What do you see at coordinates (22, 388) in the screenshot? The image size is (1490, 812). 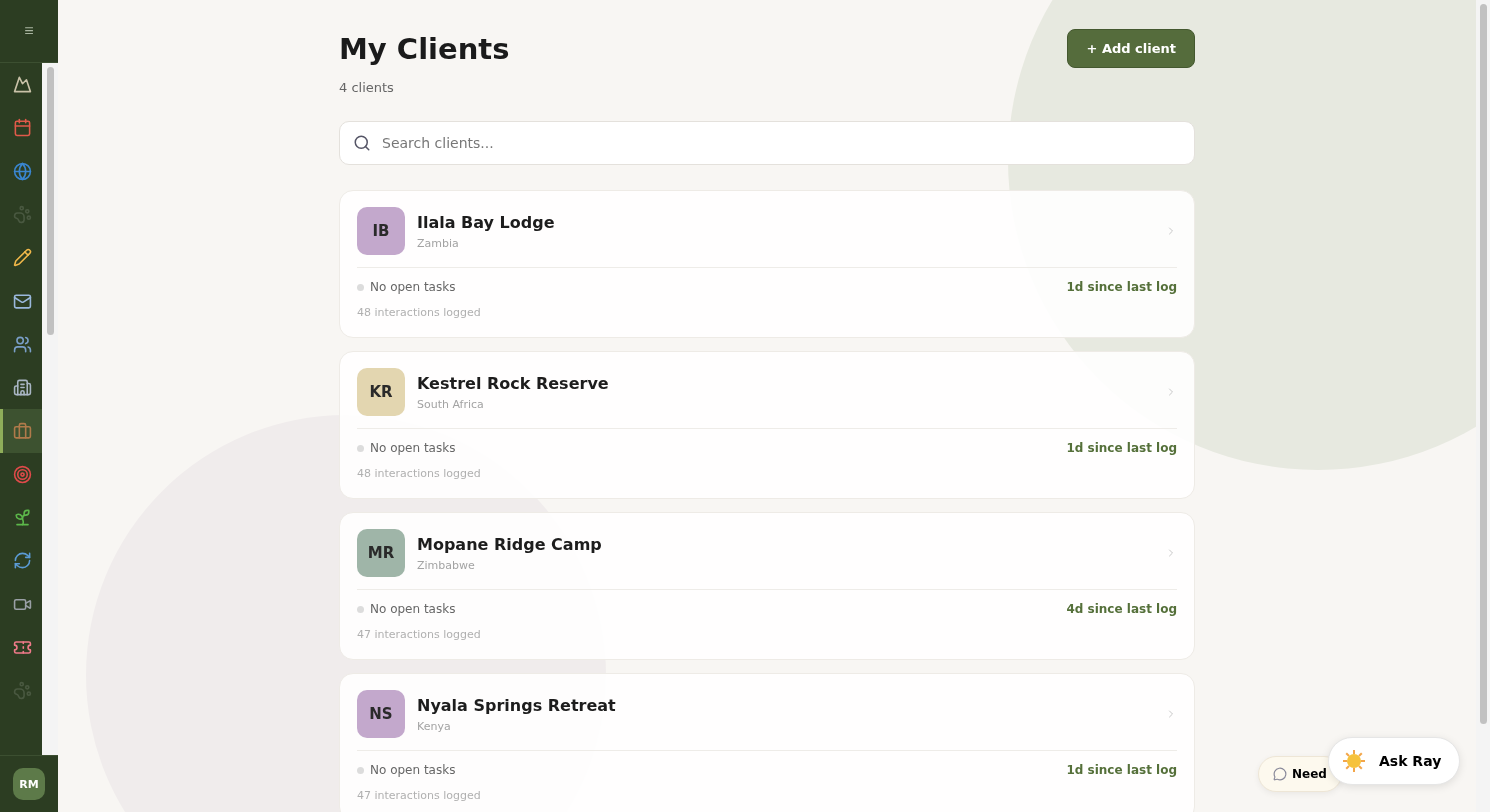 I see `building-icon` at bounding box center [22, 388].